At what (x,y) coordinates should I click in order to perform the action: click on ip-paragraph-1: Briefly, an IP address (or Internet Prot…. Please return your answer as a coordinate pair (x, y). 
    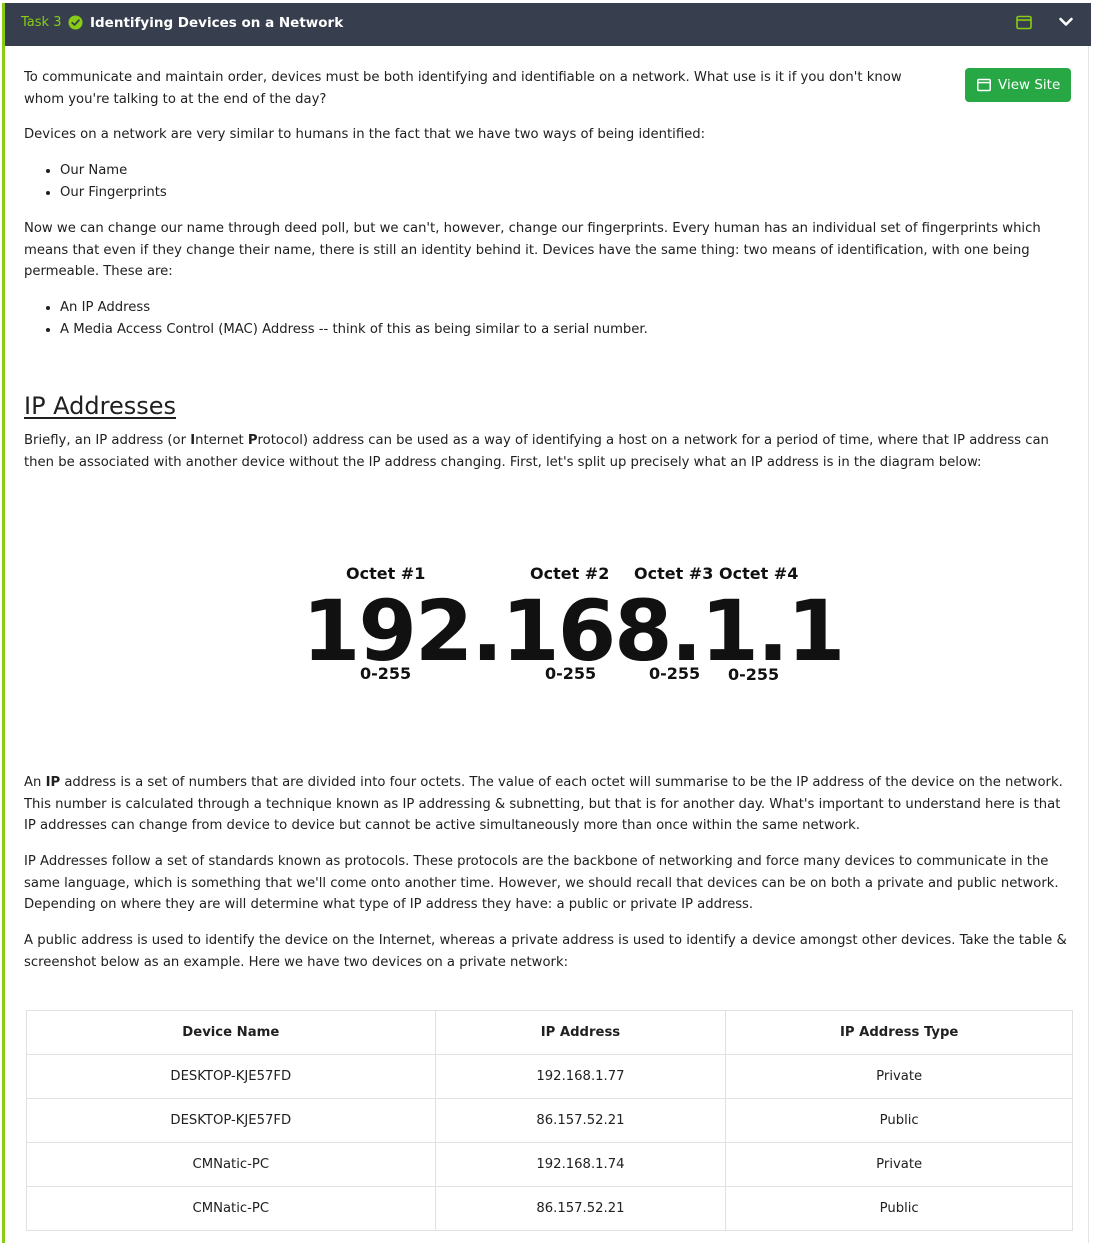
    Looking at the image, I should click on (536, 451).